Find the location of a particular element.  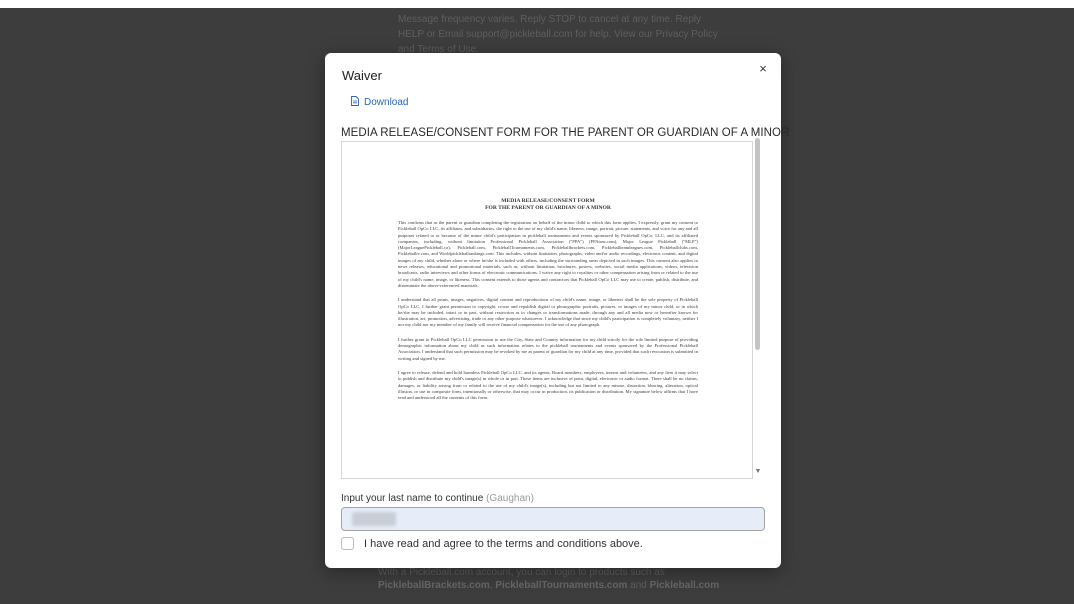

close-icon: × is located at coordinates (763, 68).